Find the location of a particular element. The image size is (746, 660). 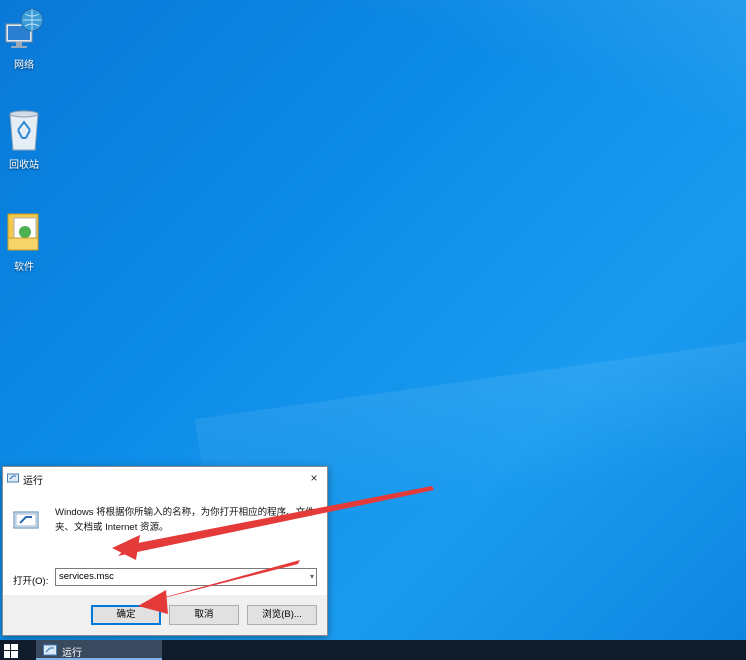

desktop-icon-network: 网络 is located at coordinates (24, 38).